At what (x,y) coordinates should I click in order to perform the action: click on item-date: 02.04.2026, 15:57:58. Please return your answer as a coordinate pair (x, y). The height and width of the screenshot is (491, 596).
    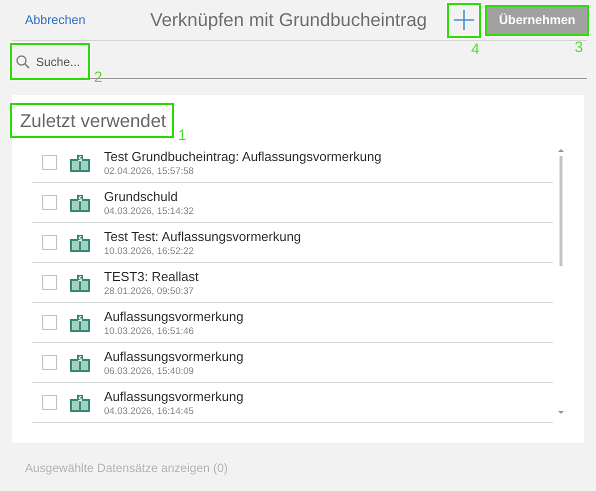
    Looking at the image, I should click on (149, 171).